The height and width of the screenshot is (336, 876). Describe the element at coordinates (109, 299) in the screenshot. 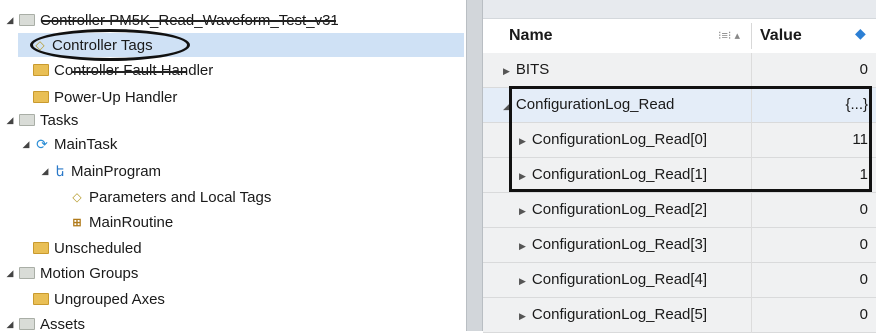

I see `tree-item-label: Ungrouped Axes` at that location.